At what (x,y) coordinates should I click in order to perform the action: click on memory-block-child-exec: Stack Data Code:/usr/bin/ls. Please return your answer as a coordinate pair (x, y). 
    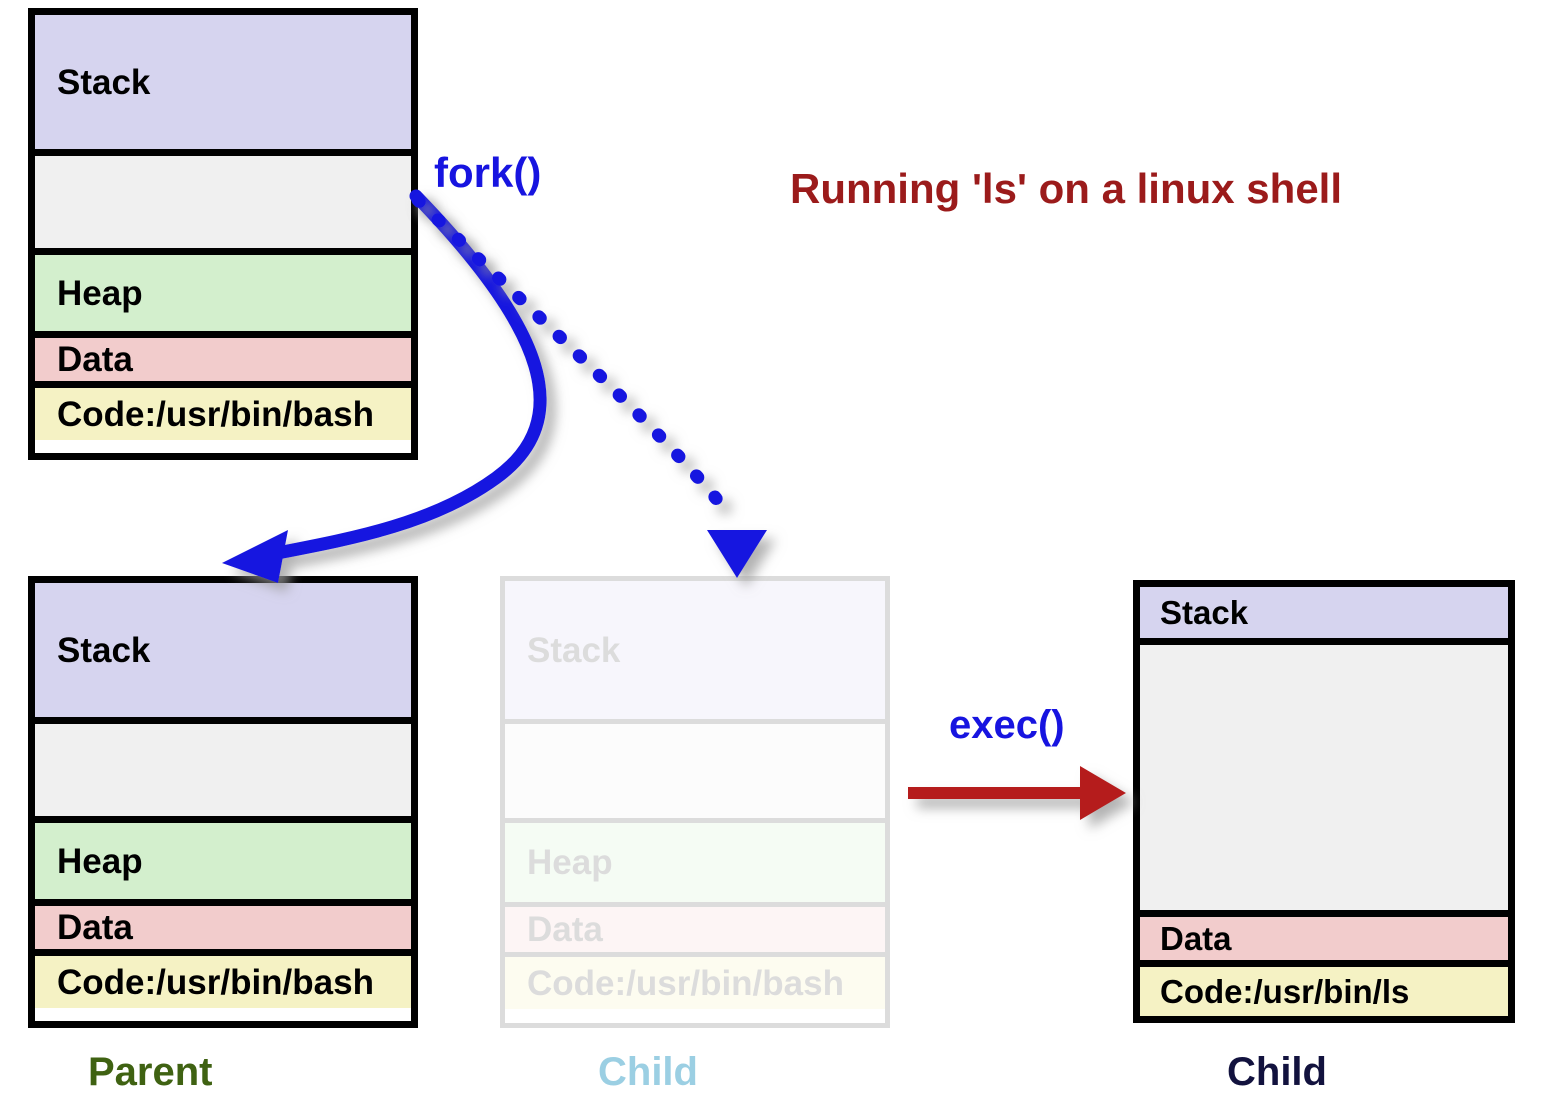
    Looking at the image, I should click on (1324, 801).